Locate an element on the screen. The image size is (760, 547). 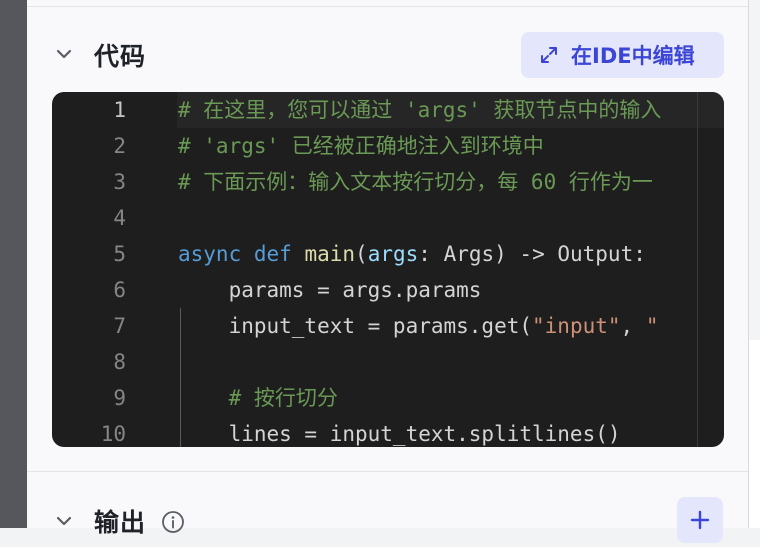
code-token: def is located at coordinates (272, 254).